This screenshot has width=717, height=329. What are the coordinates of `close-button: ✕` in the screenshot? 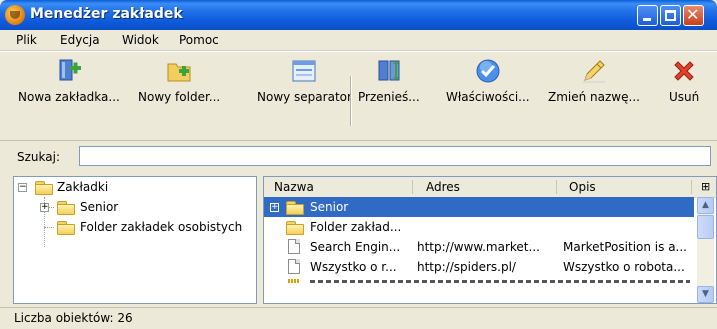 It's located at (693, 15).